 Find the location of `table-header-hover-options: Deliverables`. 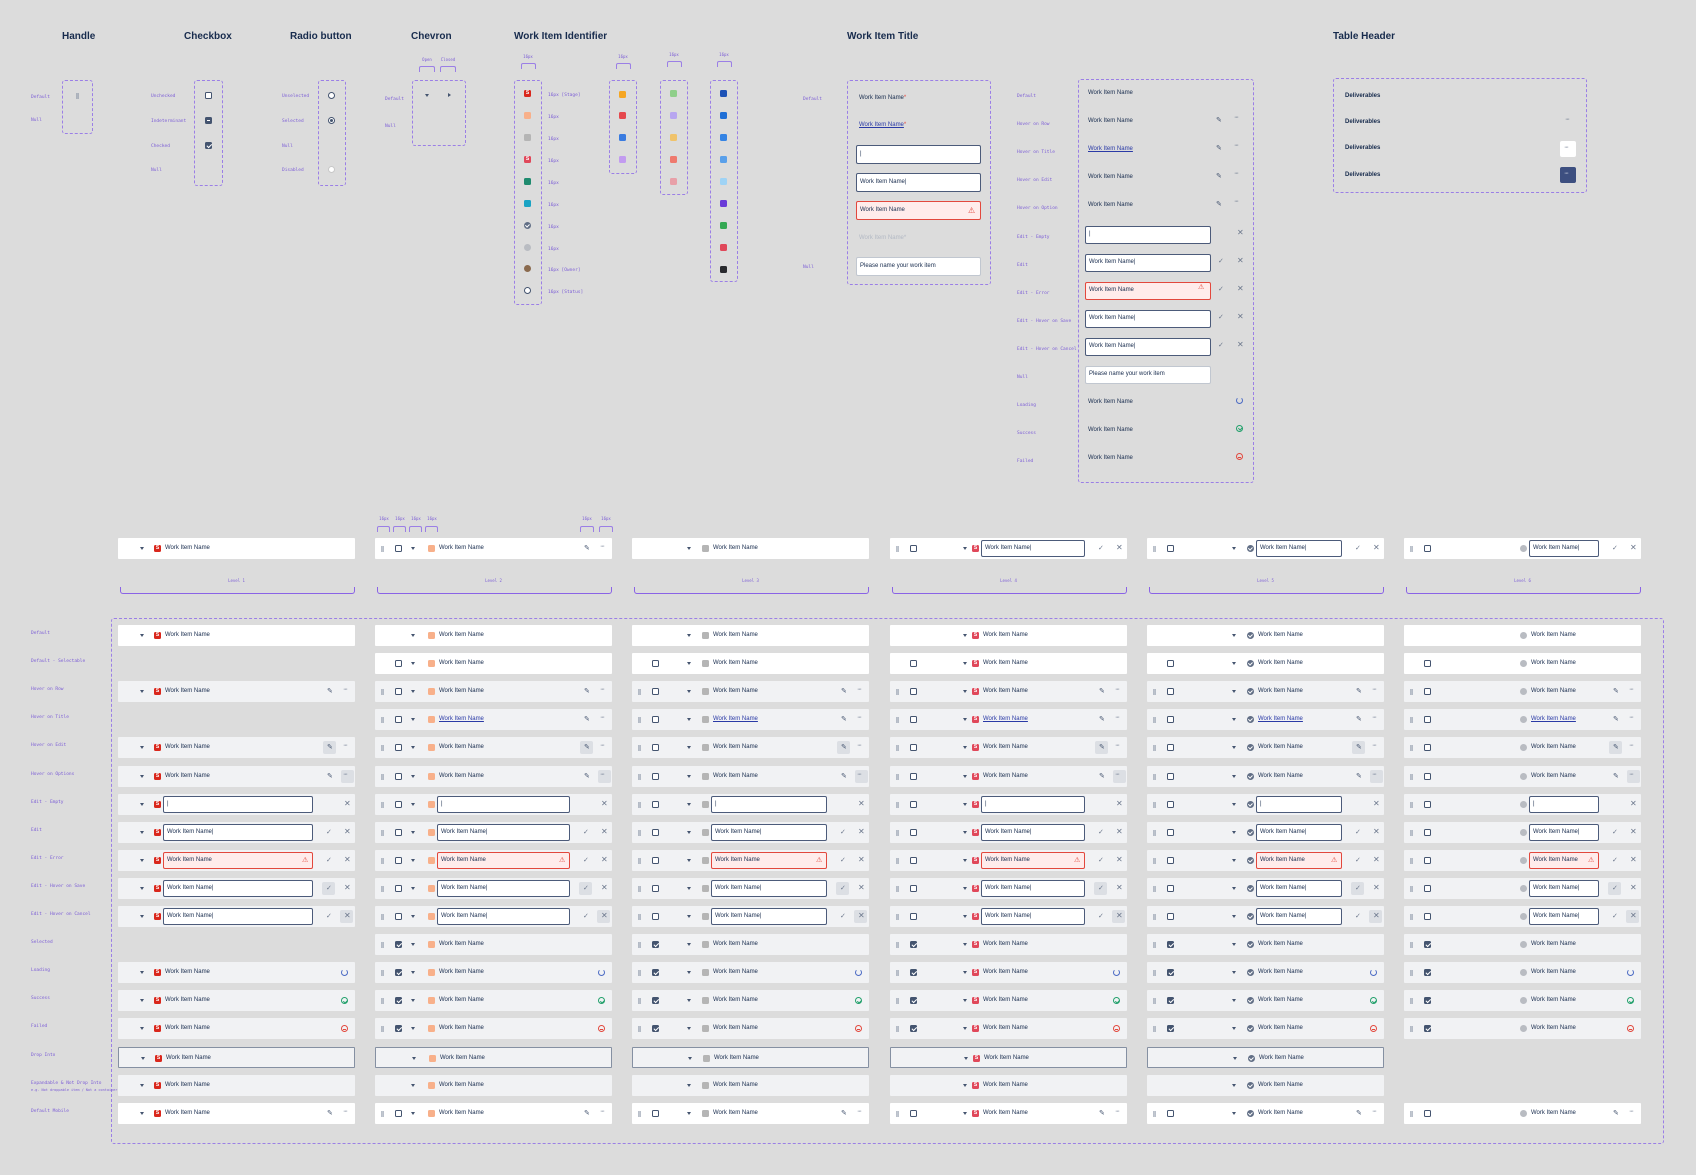

table-header-hover-options: Deliverables is located at coordinates (1362, 148).